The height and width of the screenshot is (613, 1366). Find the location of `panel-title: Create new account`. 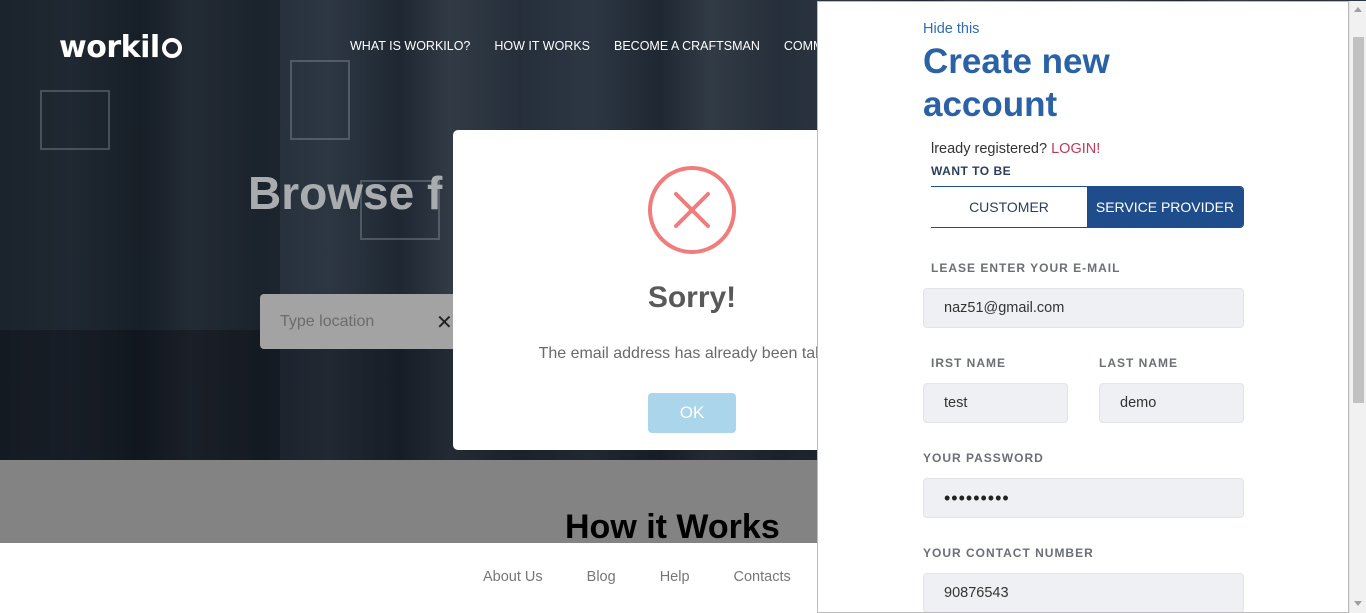

panel-title: Create new account is located at coordinates (1016, 83).